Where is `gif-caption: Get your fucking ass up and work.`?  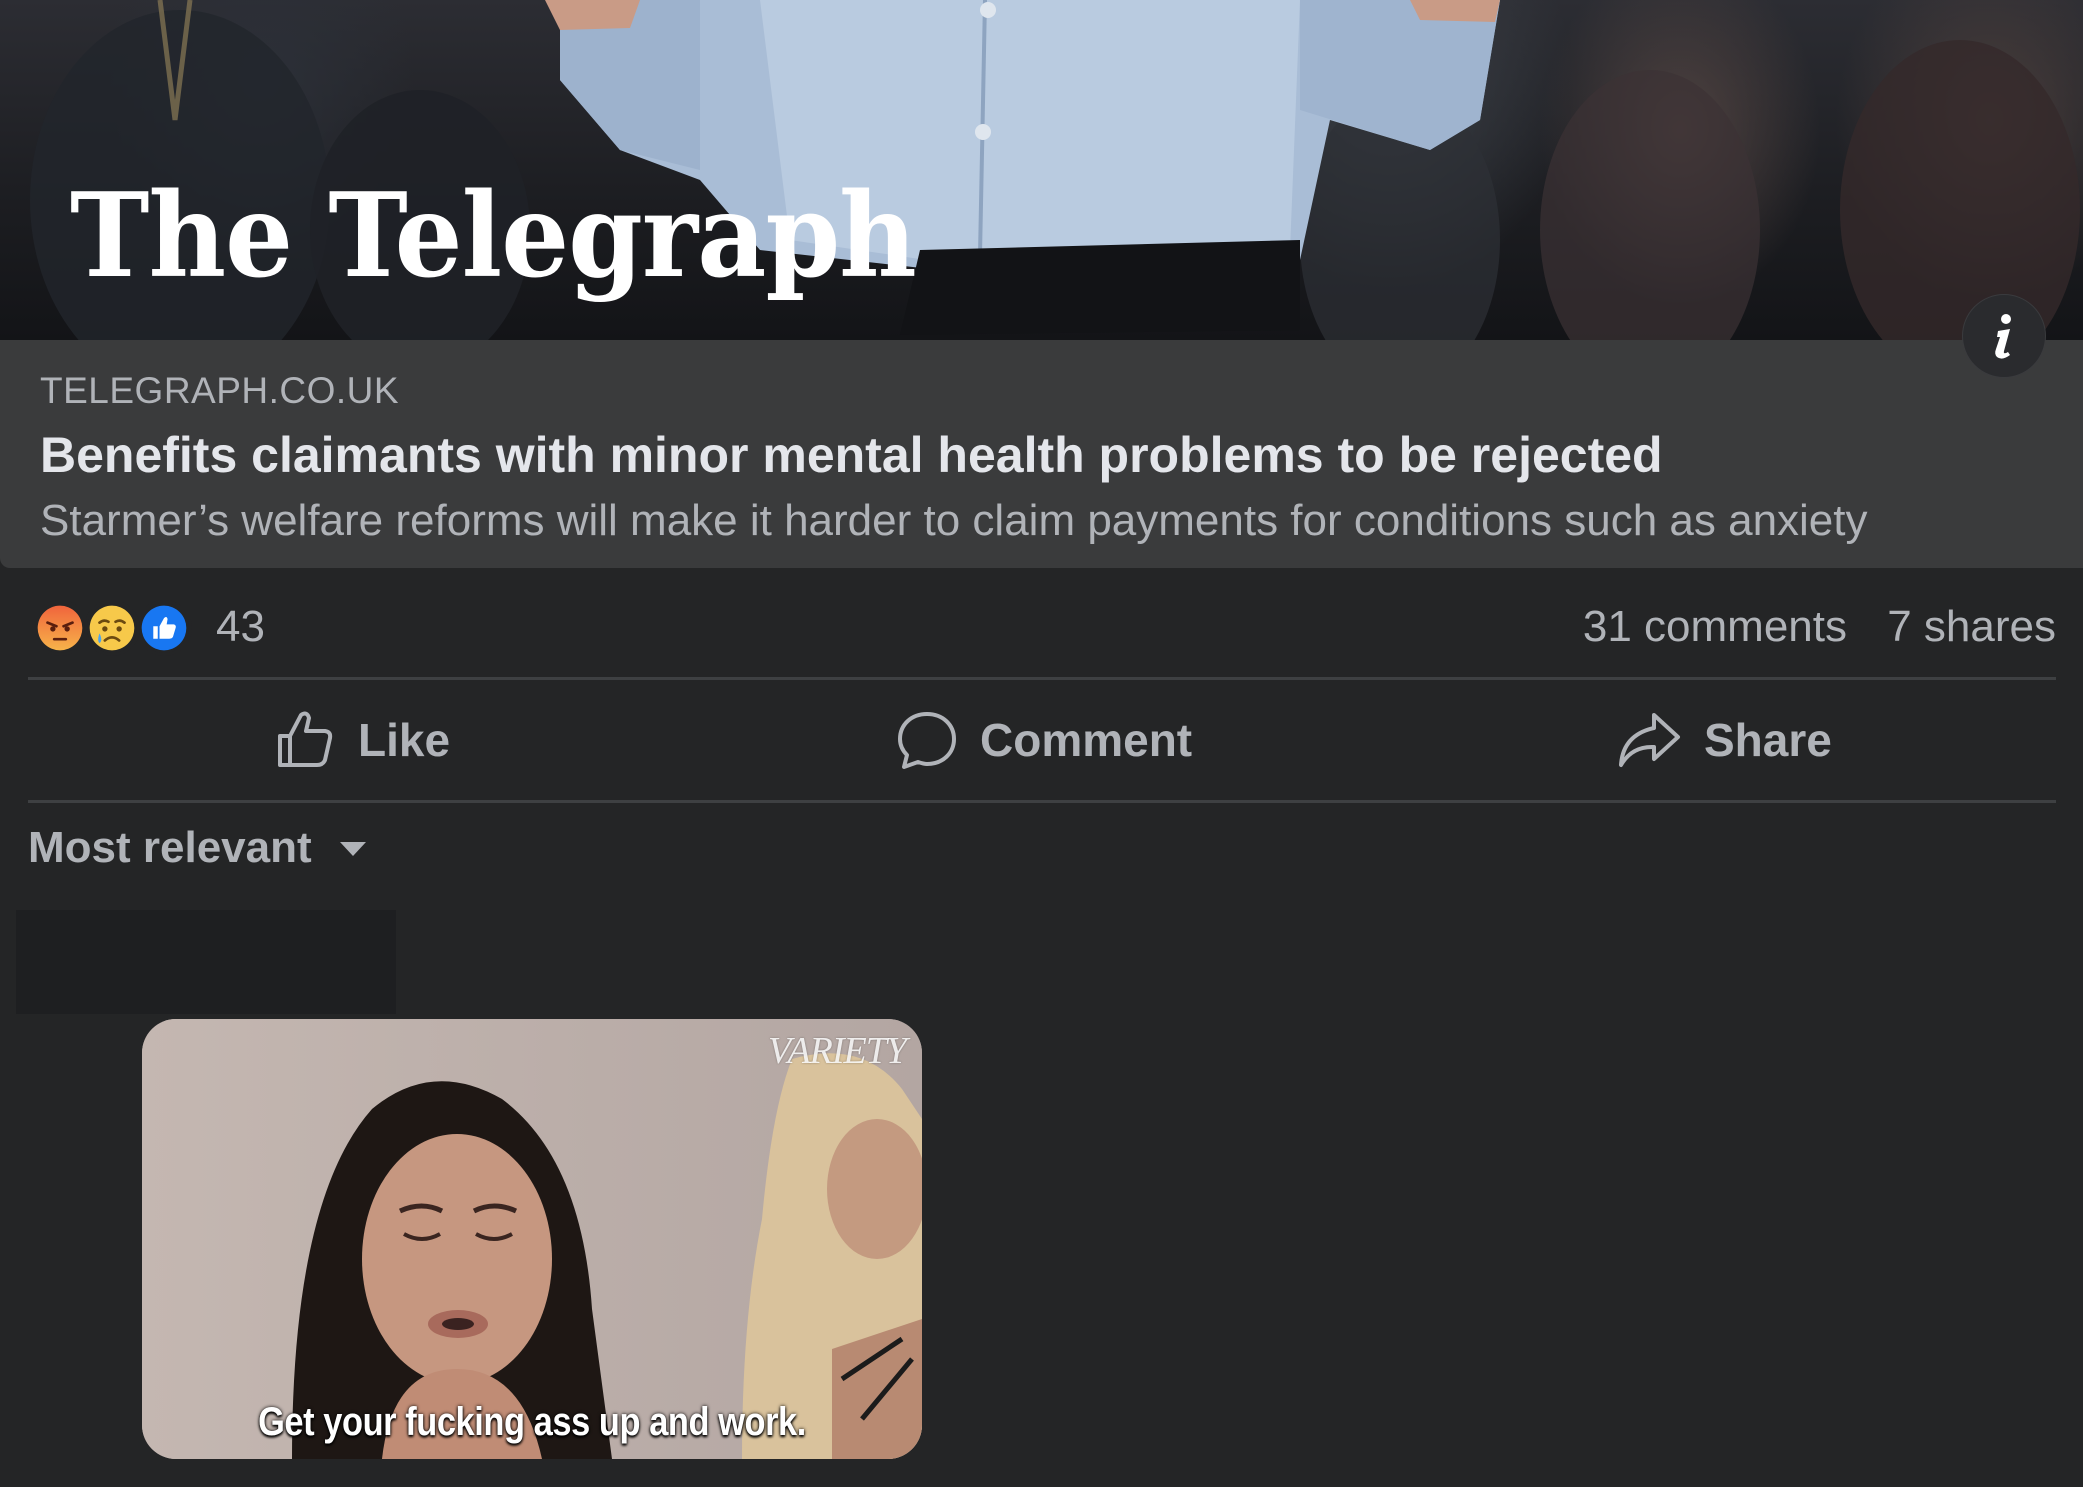
gif-caption: Get your fucking ass up and work. is located at coordinates (532, 1422).